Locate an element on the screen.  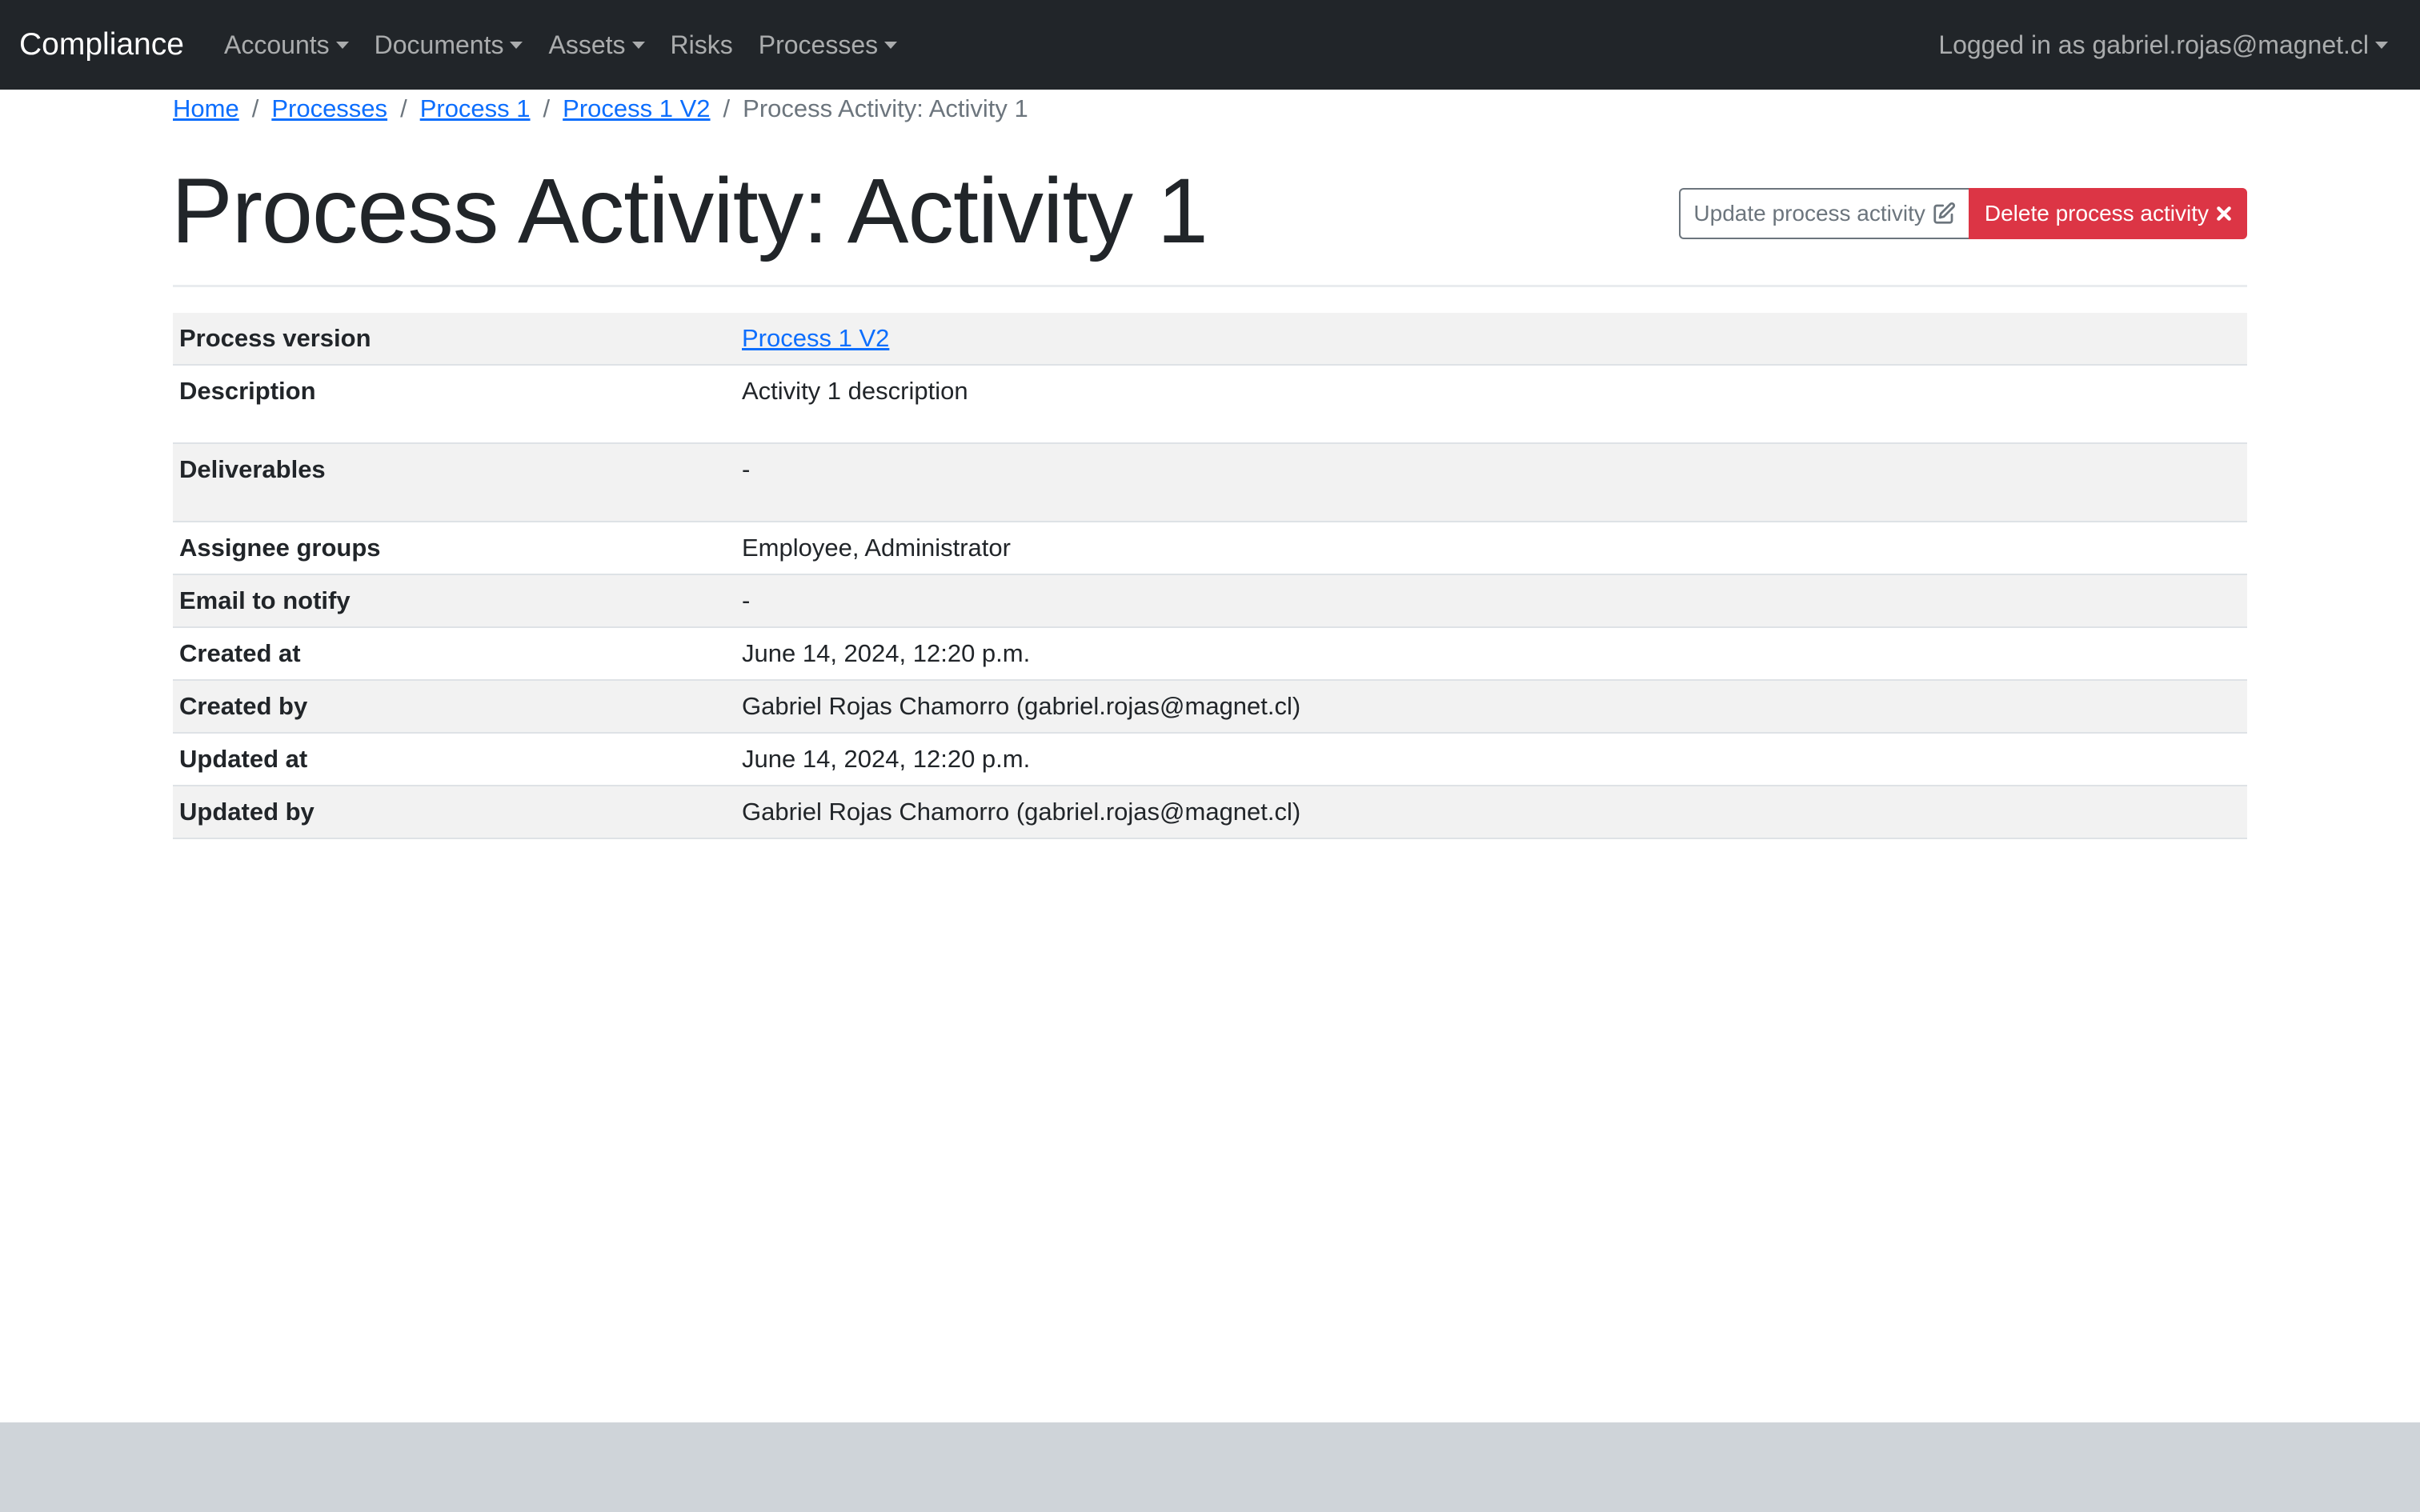
edit-icon is located at coordinates (1944, 214).